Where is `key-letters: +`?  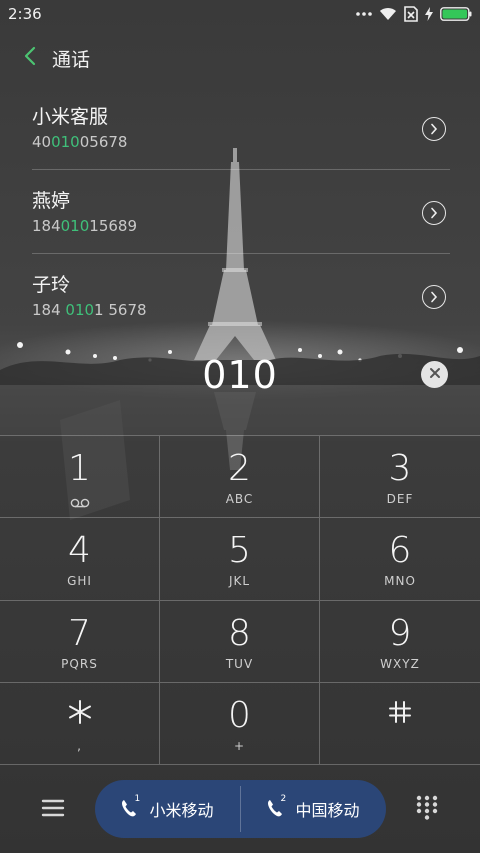
key-letters: + is located at coordinates (239, 745).